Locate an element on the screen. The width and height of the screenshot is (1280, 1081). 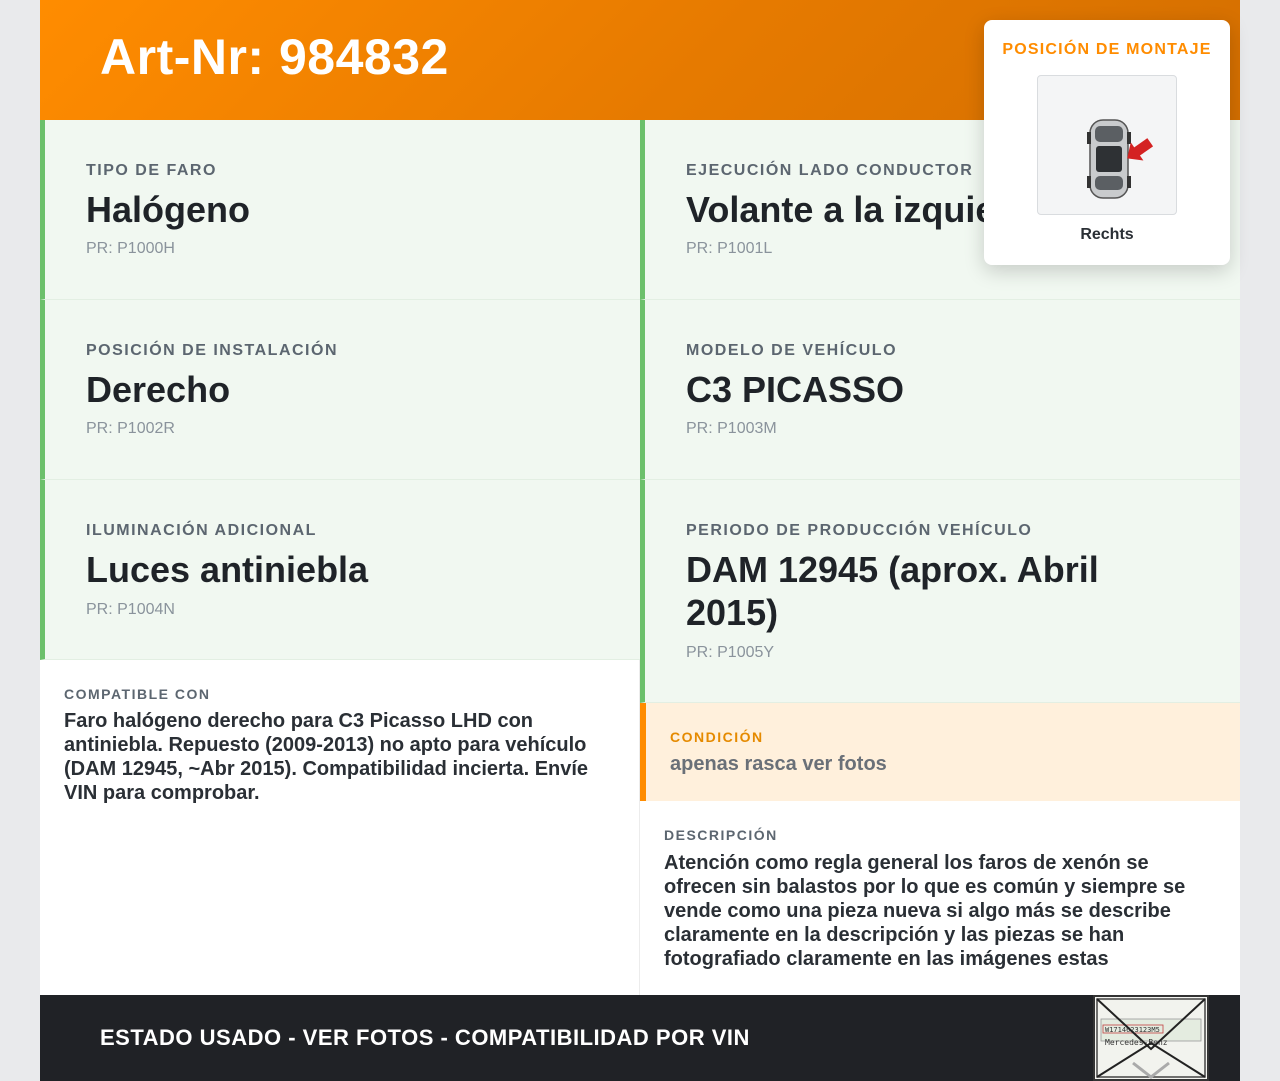
vin-label-photo: W1714623123M5 Mercedes-Benz is located at coordinates (1151, 1038).